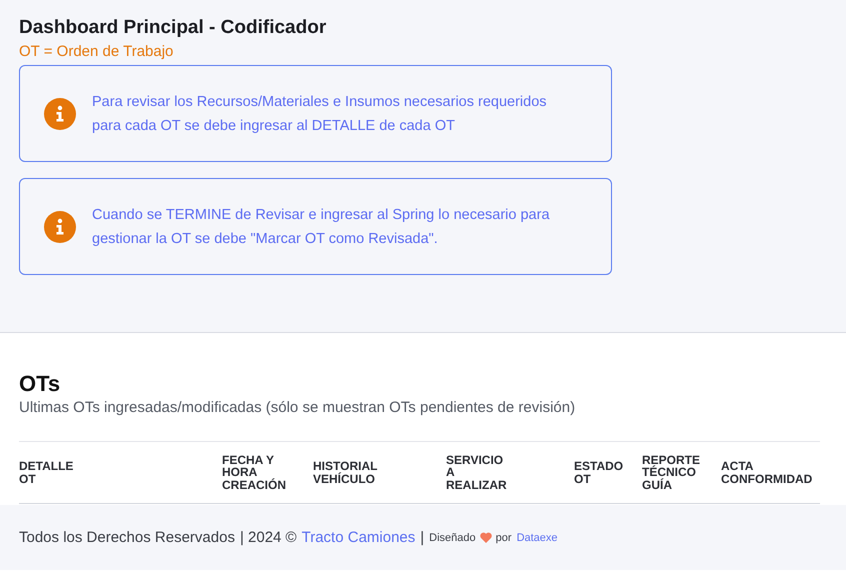  I want to click on designer-link: Dataexe, so click(537, 538).